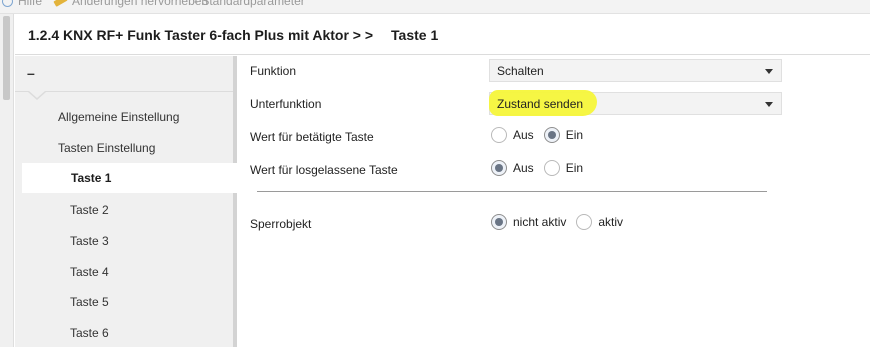 The height and width of the screenshot is (347, 870). I want to click on funktion-select: Schalten, so click(635, 70).